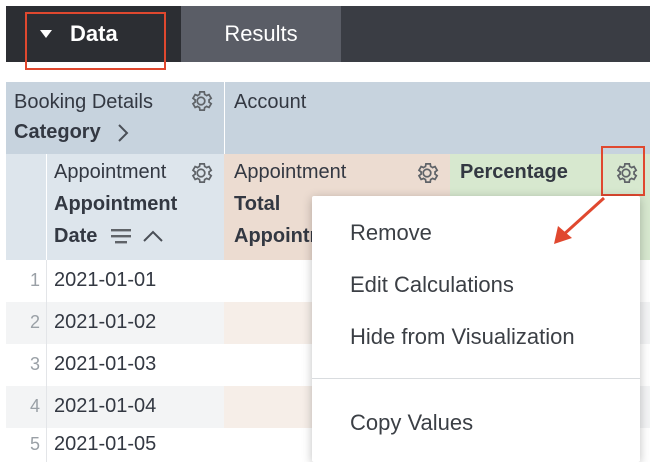 The image size is (650, 462). Describe the element at coordinates (105, 364) in the screenshot. I see `date-cell: 2021-01-03` at that location.